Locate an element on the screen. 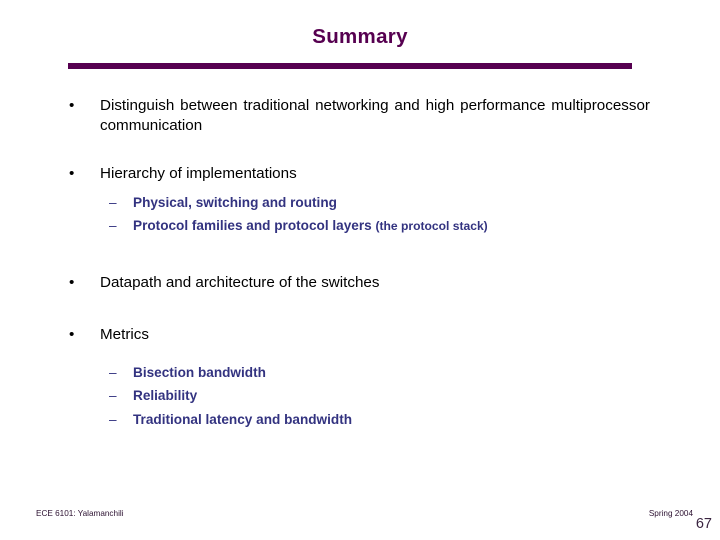 This screenshot has width=720, height=540. sub-bullet-note: (the protocol stack) is located at coordinates (431, 226).